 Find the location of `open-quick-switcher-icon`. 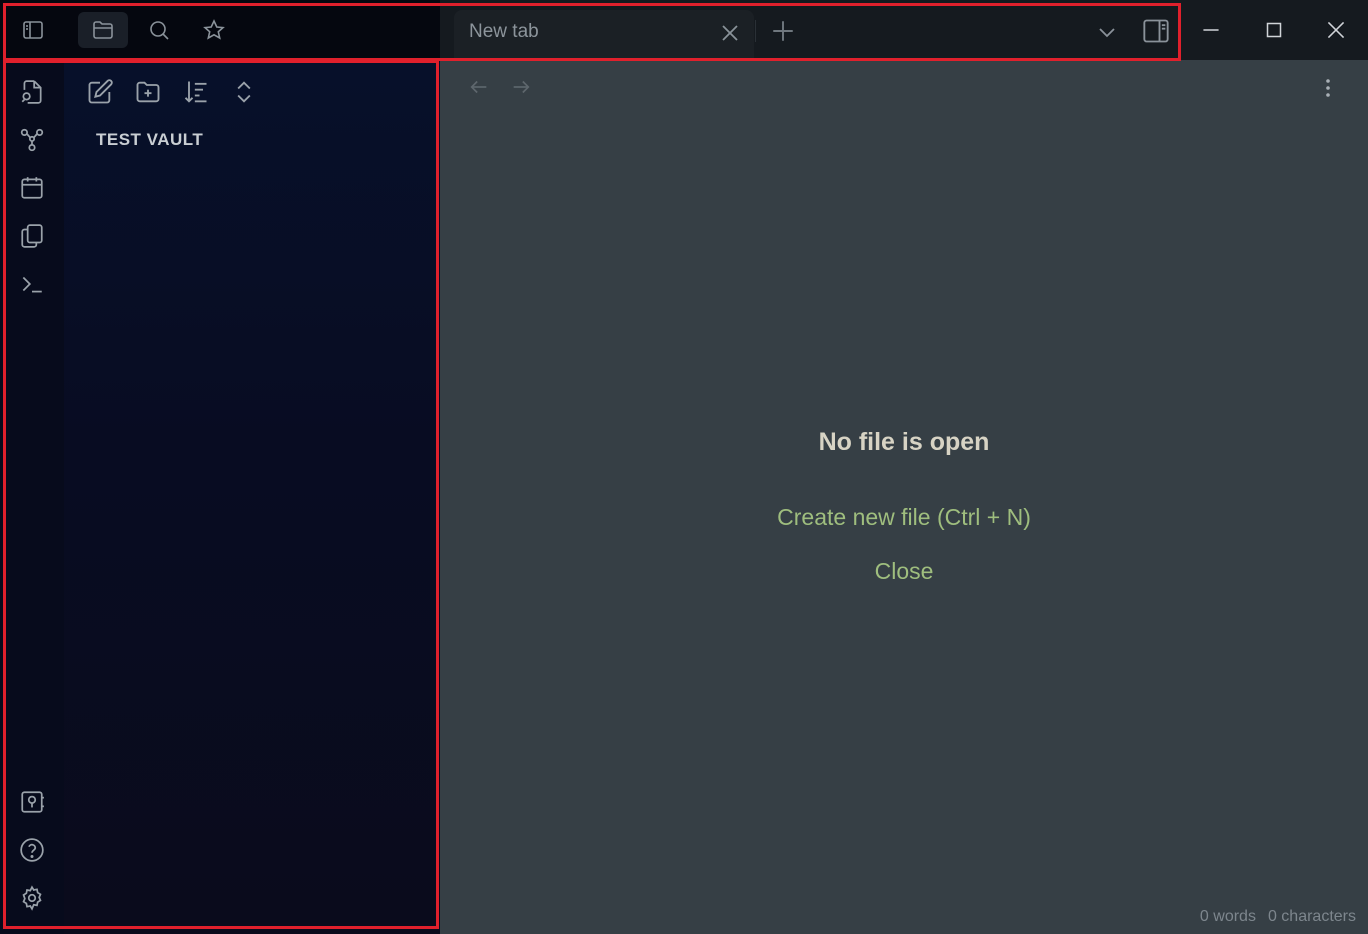

open-quick-switcher-icon is located at coordinates (31, 92).